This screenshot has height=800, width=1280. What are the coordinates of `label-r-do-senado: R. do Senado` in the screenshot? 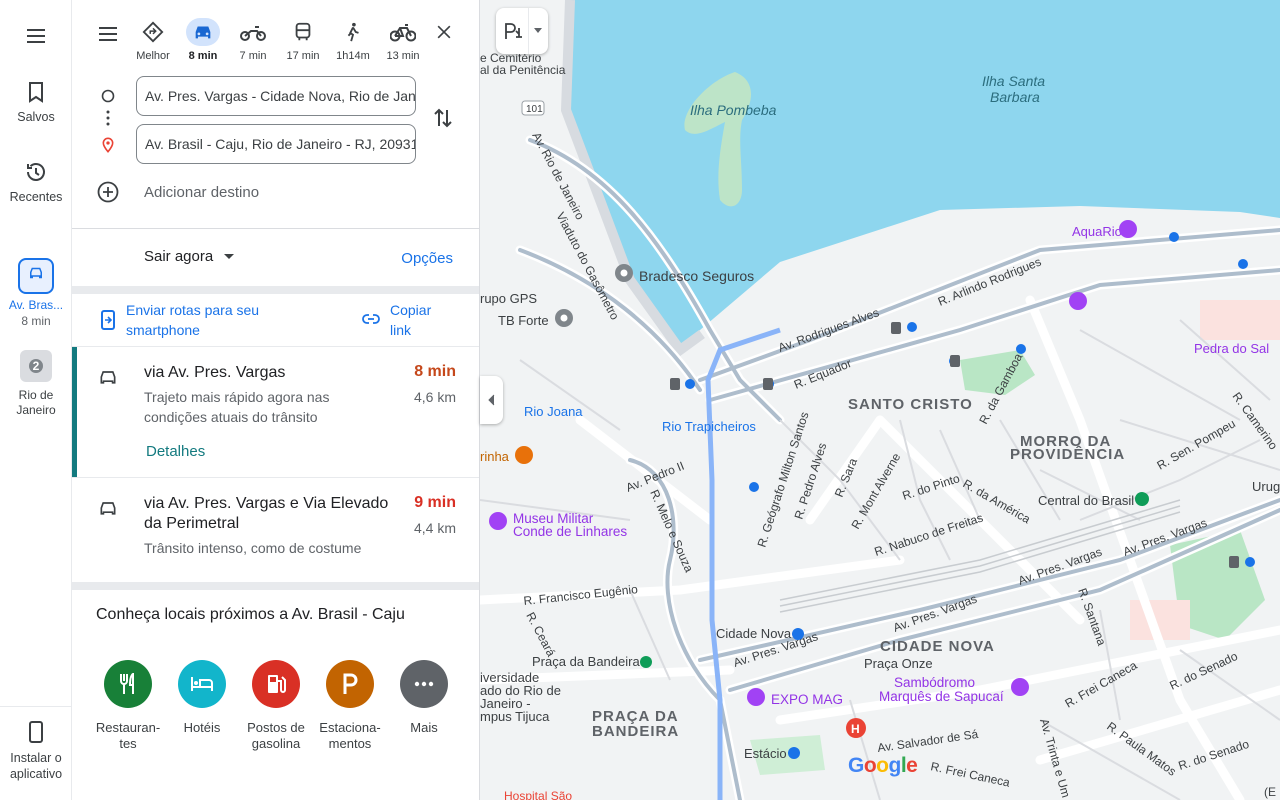 It's located at (1203, 671).